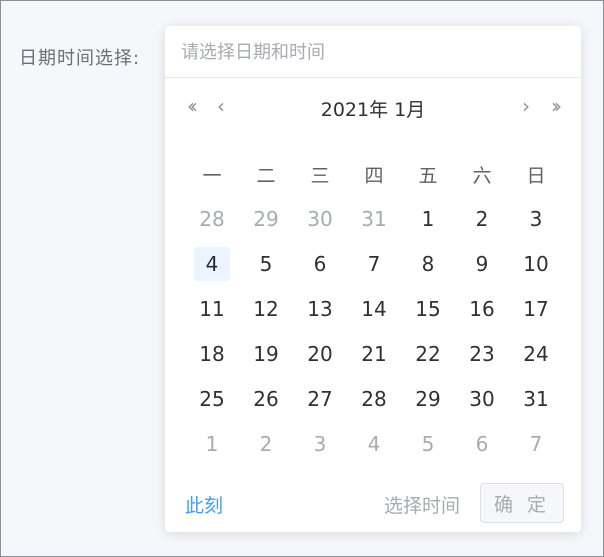  What do you see at coordinates (536, 353) in the screenshot?
I see `calendar-day: 24` at bounding box center [536, 353].